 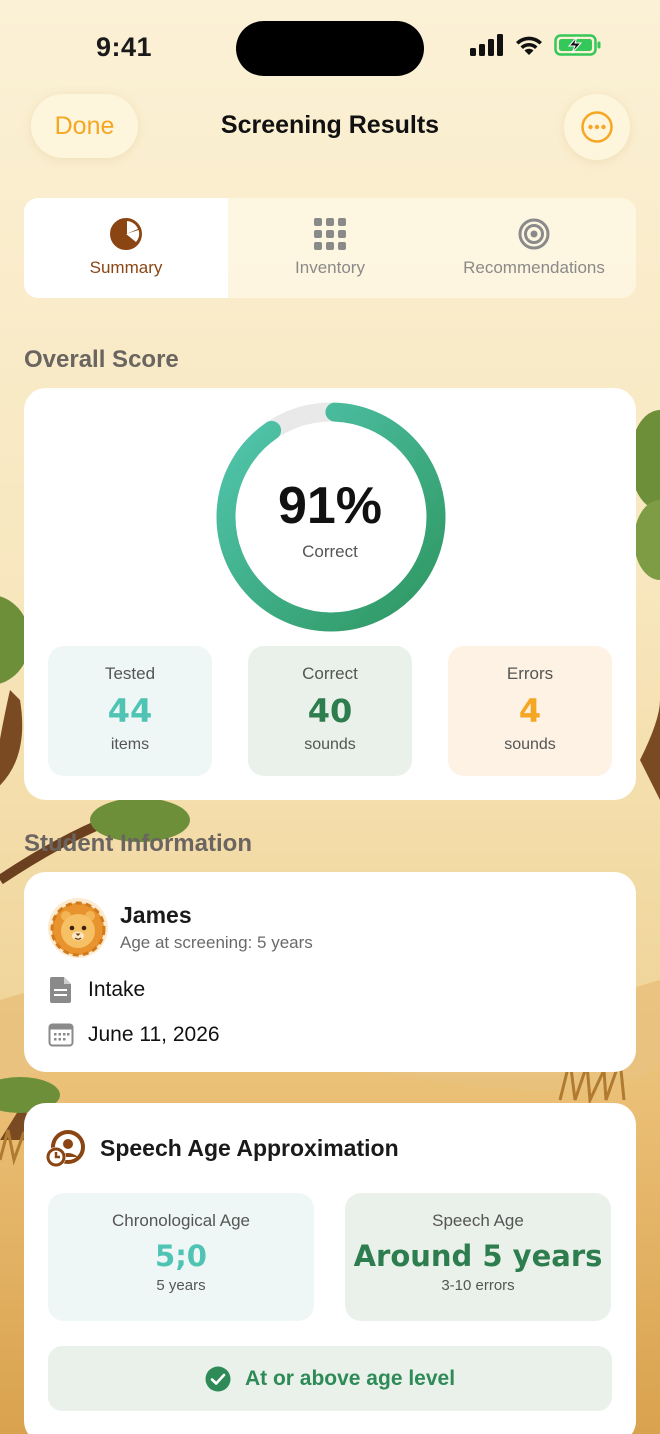 What do you see at coordinates (478, 1220) in the screenshot?
I see `speech-age-label: Speech Age` at bounding box center [478, 1220].